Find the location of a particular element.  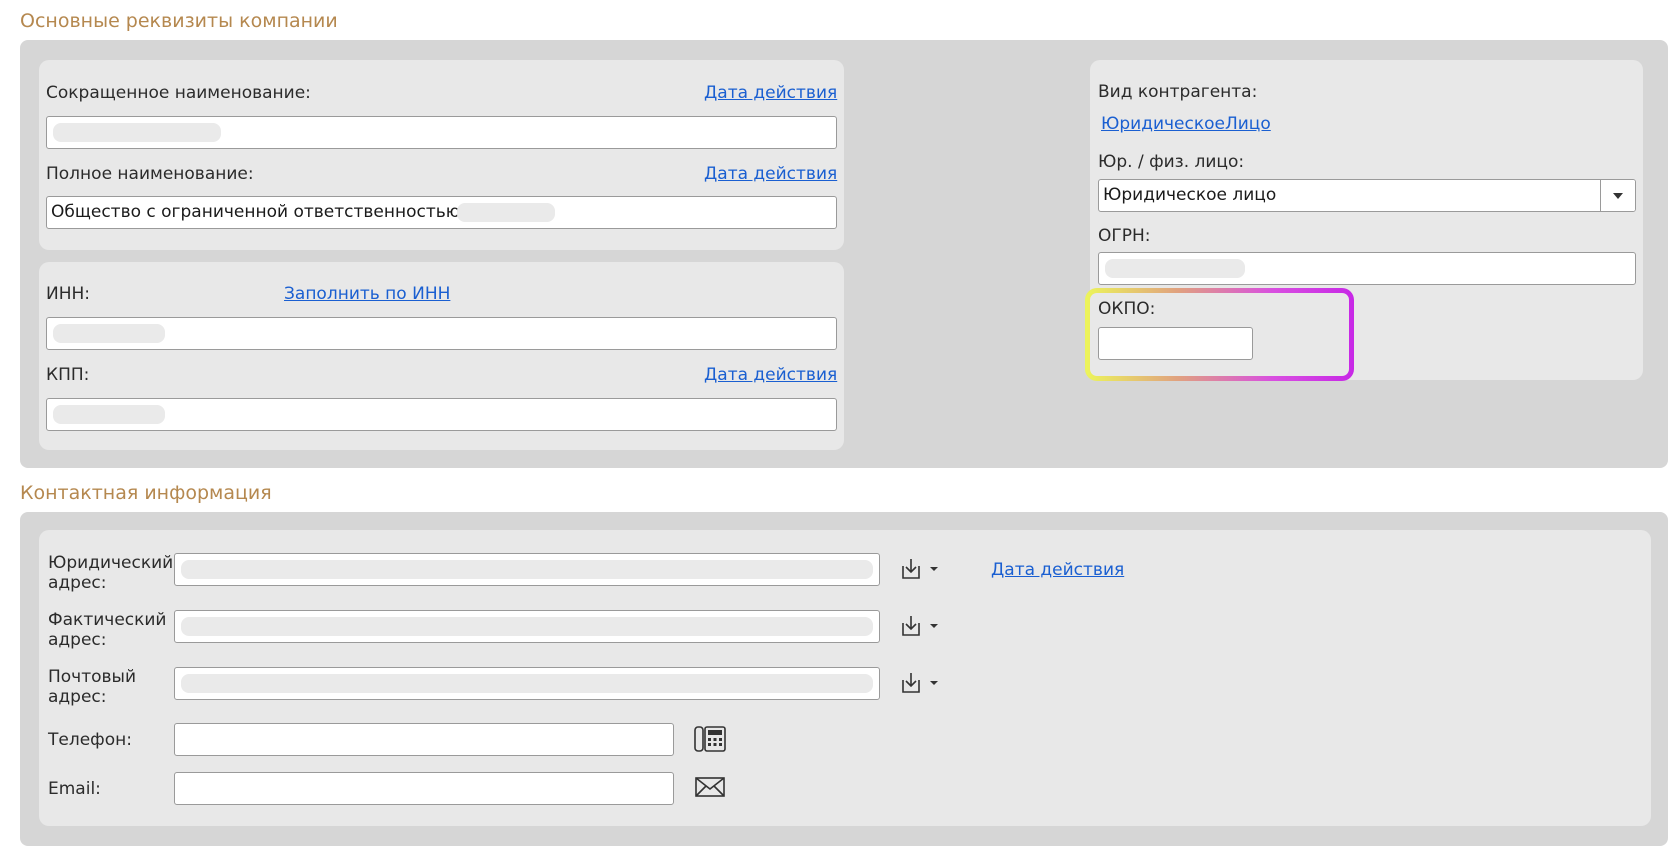

phone-icon is located at coordinates (710, 741).